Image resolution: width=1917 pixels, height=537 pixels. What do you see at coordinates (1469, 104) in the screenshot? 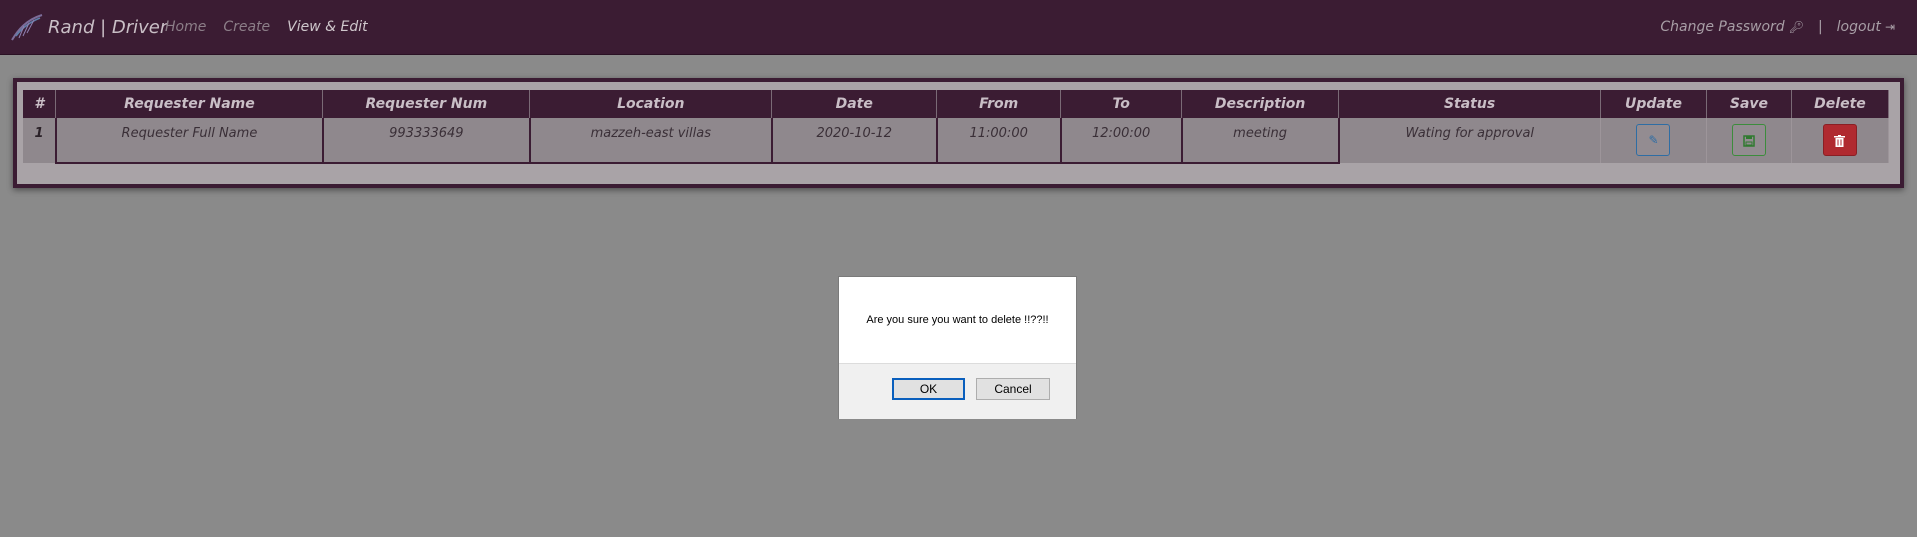
I see `col-status: Status` at bounding box center [1469, 104].